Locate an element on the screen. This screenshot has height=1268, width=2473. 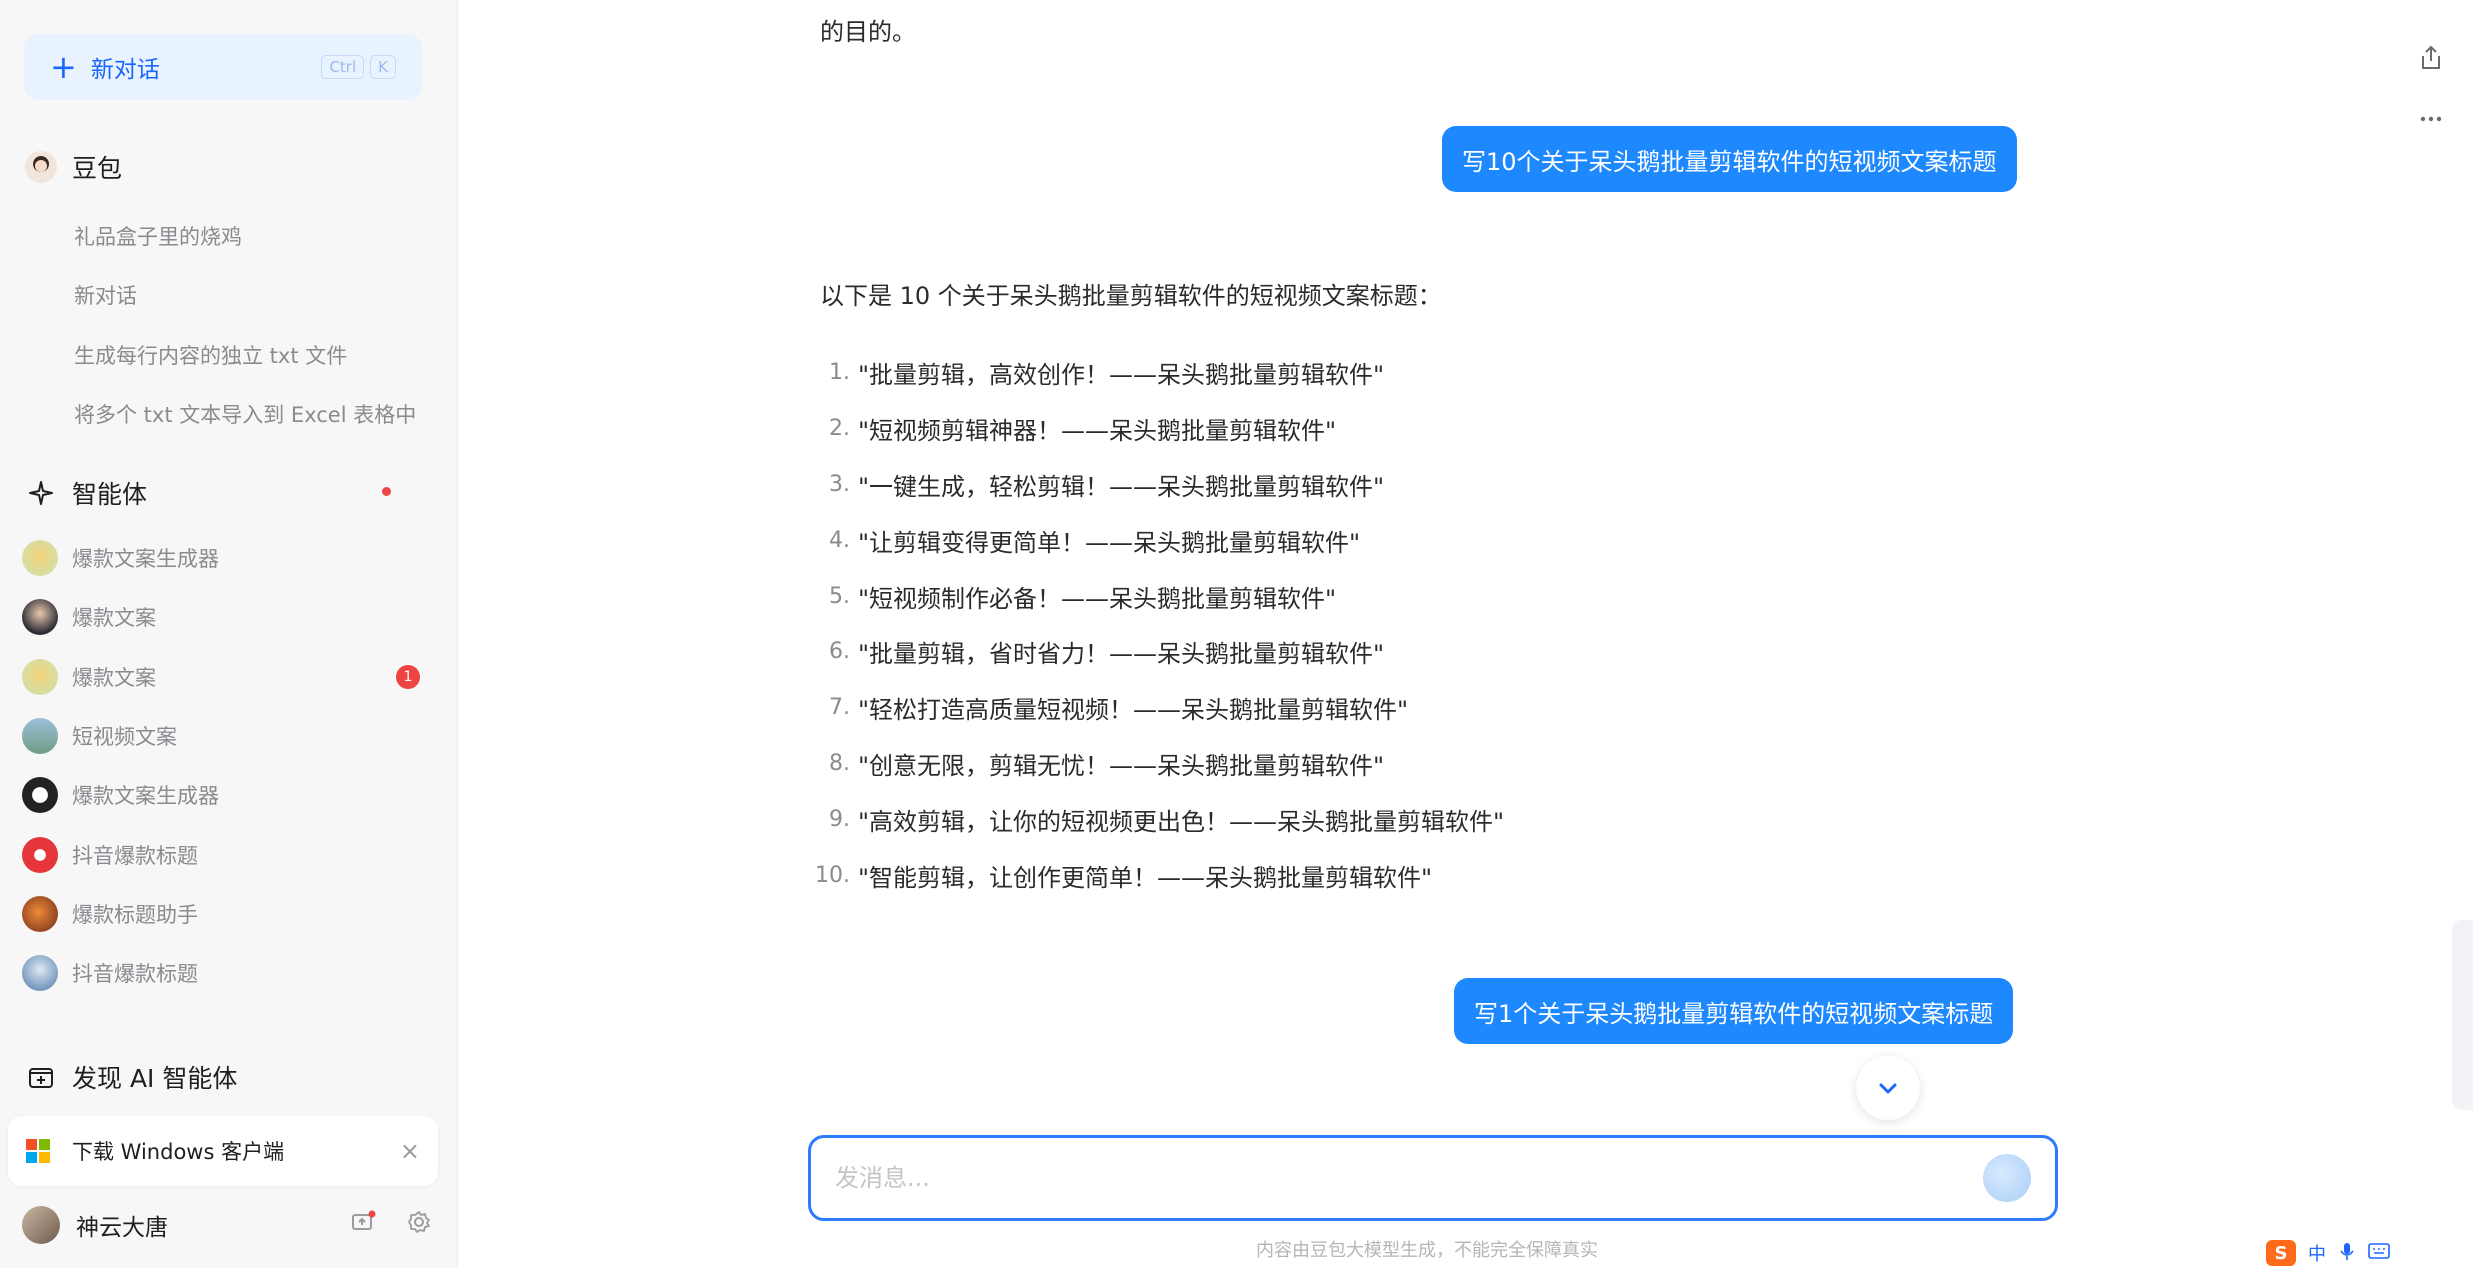
list-text: "高效剪辑，让你的短视频更出色！——呆头鹅批量剪辑软件" is located at coordinates (1181, 821).